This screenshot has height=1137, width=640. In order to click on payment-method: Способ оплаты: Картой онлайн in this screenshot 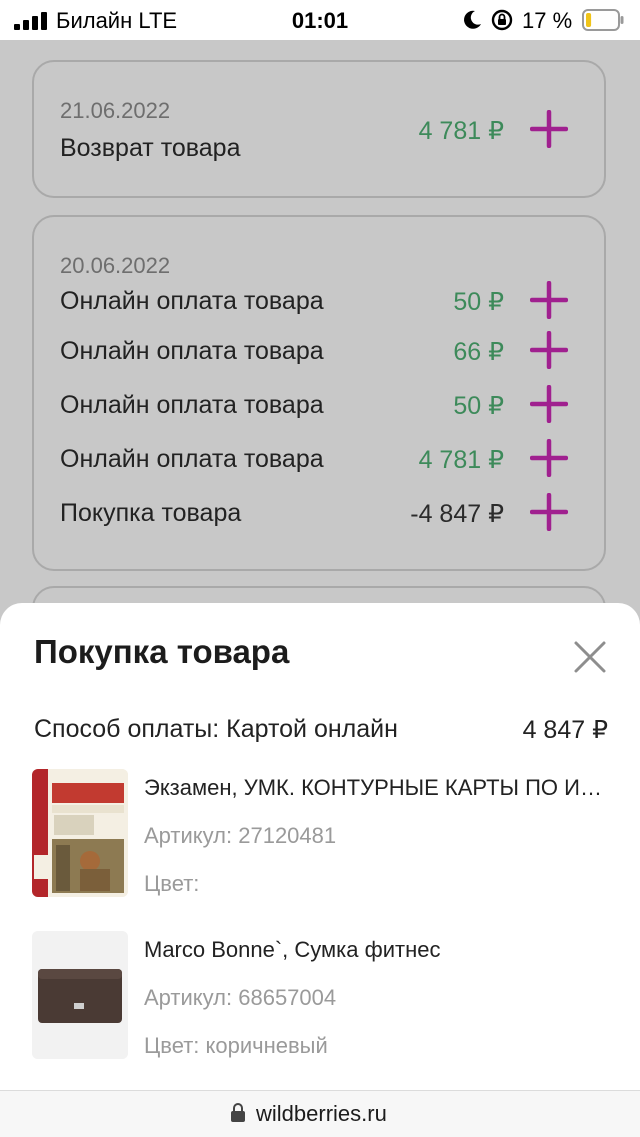, I will do `click(216, 729)`.